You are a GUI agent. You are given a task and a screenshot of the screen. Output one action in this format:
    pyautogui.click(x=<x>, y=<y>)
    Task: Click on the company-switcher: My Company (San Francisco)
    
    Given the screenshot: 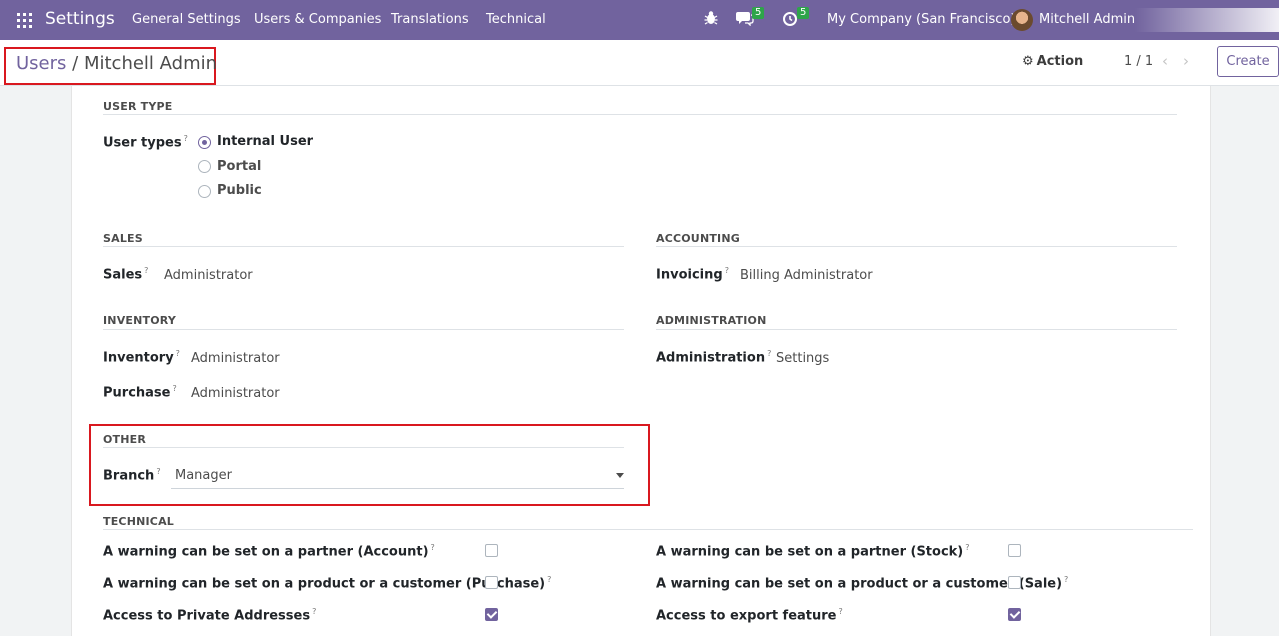 What is the action you would take?
    pyautogui.click(x=921, y=19)
    